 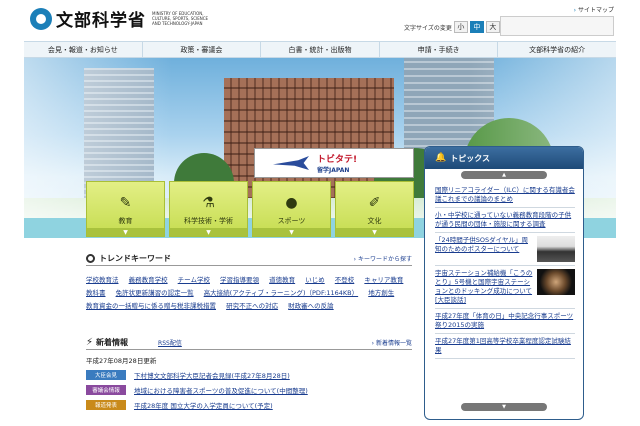 I want to click on keyword-link: 不登校, so click(x=345, y=280).